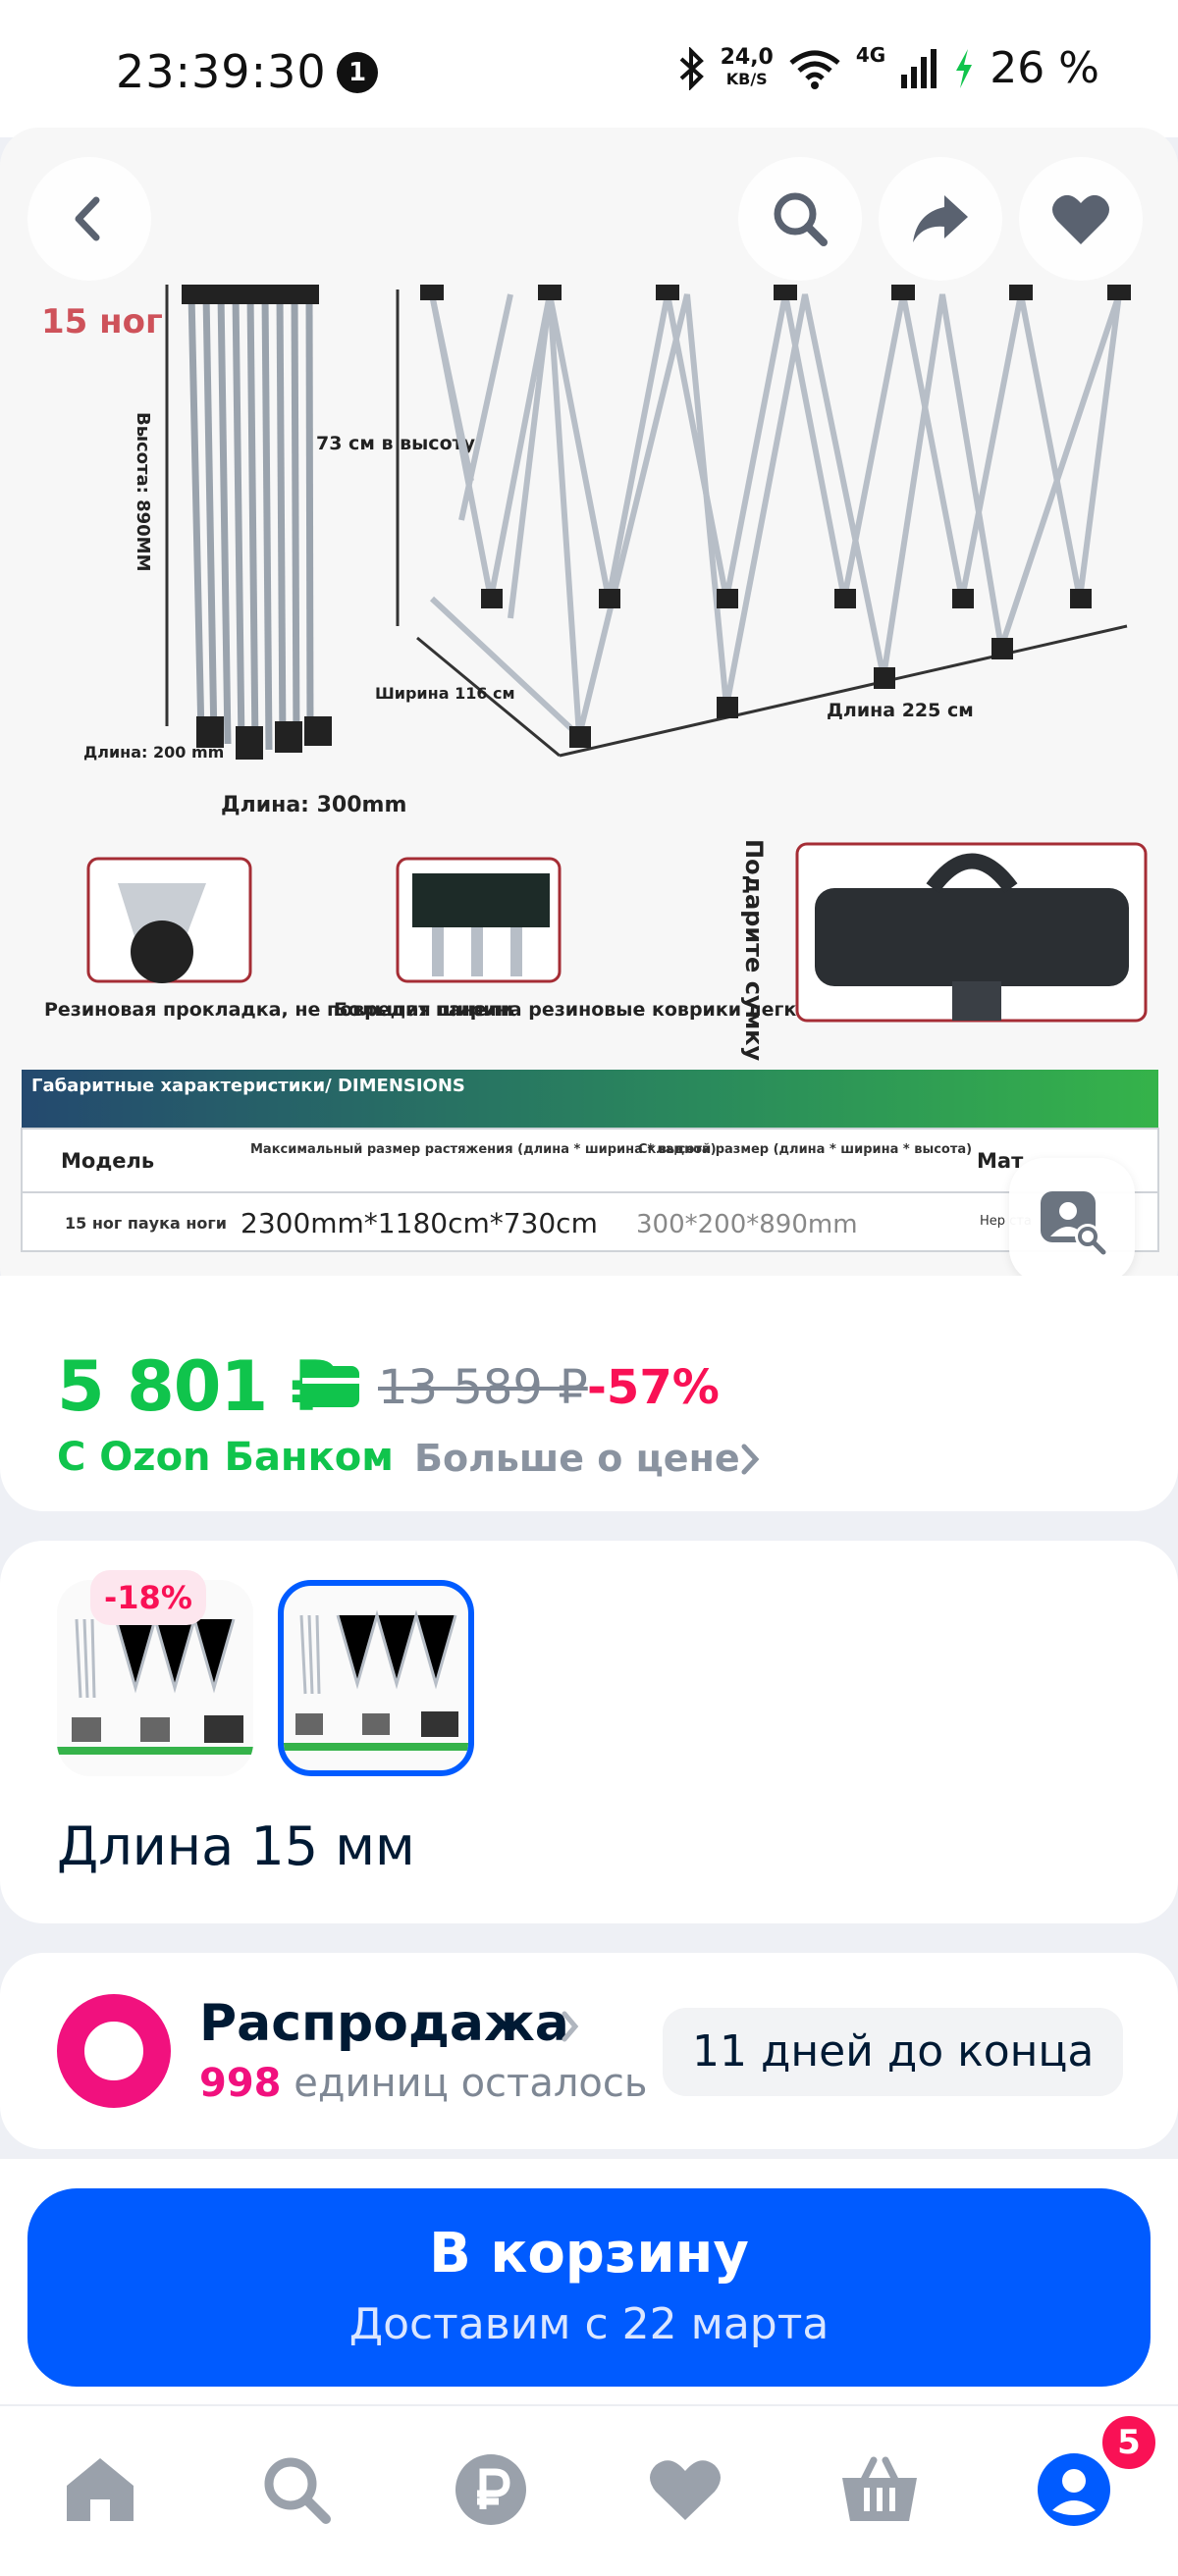 The image size is (1178, 2576). What do you see at coordinates (870, 55) in the screenshot?
I see `network-type: 4G` at bounding box center [870, 55].